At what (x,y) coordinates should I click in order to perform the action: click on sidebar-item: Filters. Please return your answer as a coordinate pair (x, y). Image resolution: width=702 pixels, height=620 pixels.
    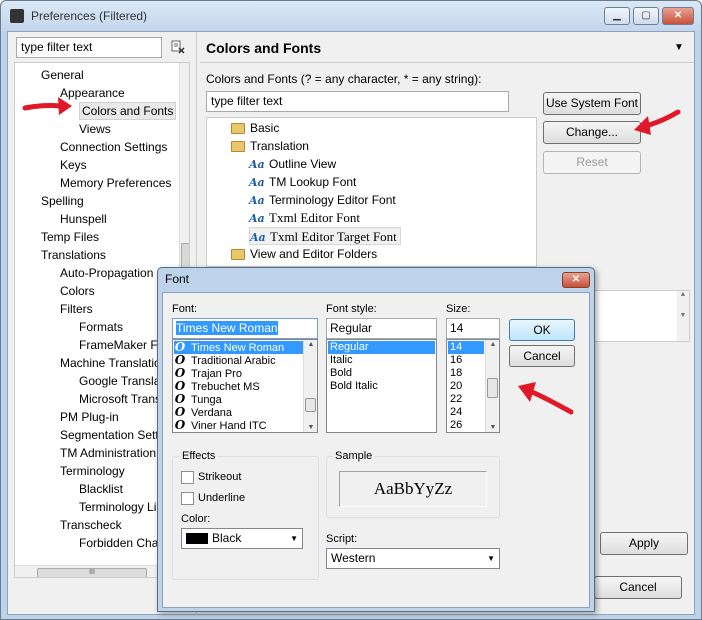
    Looking at the image, I should click on (76, 309).